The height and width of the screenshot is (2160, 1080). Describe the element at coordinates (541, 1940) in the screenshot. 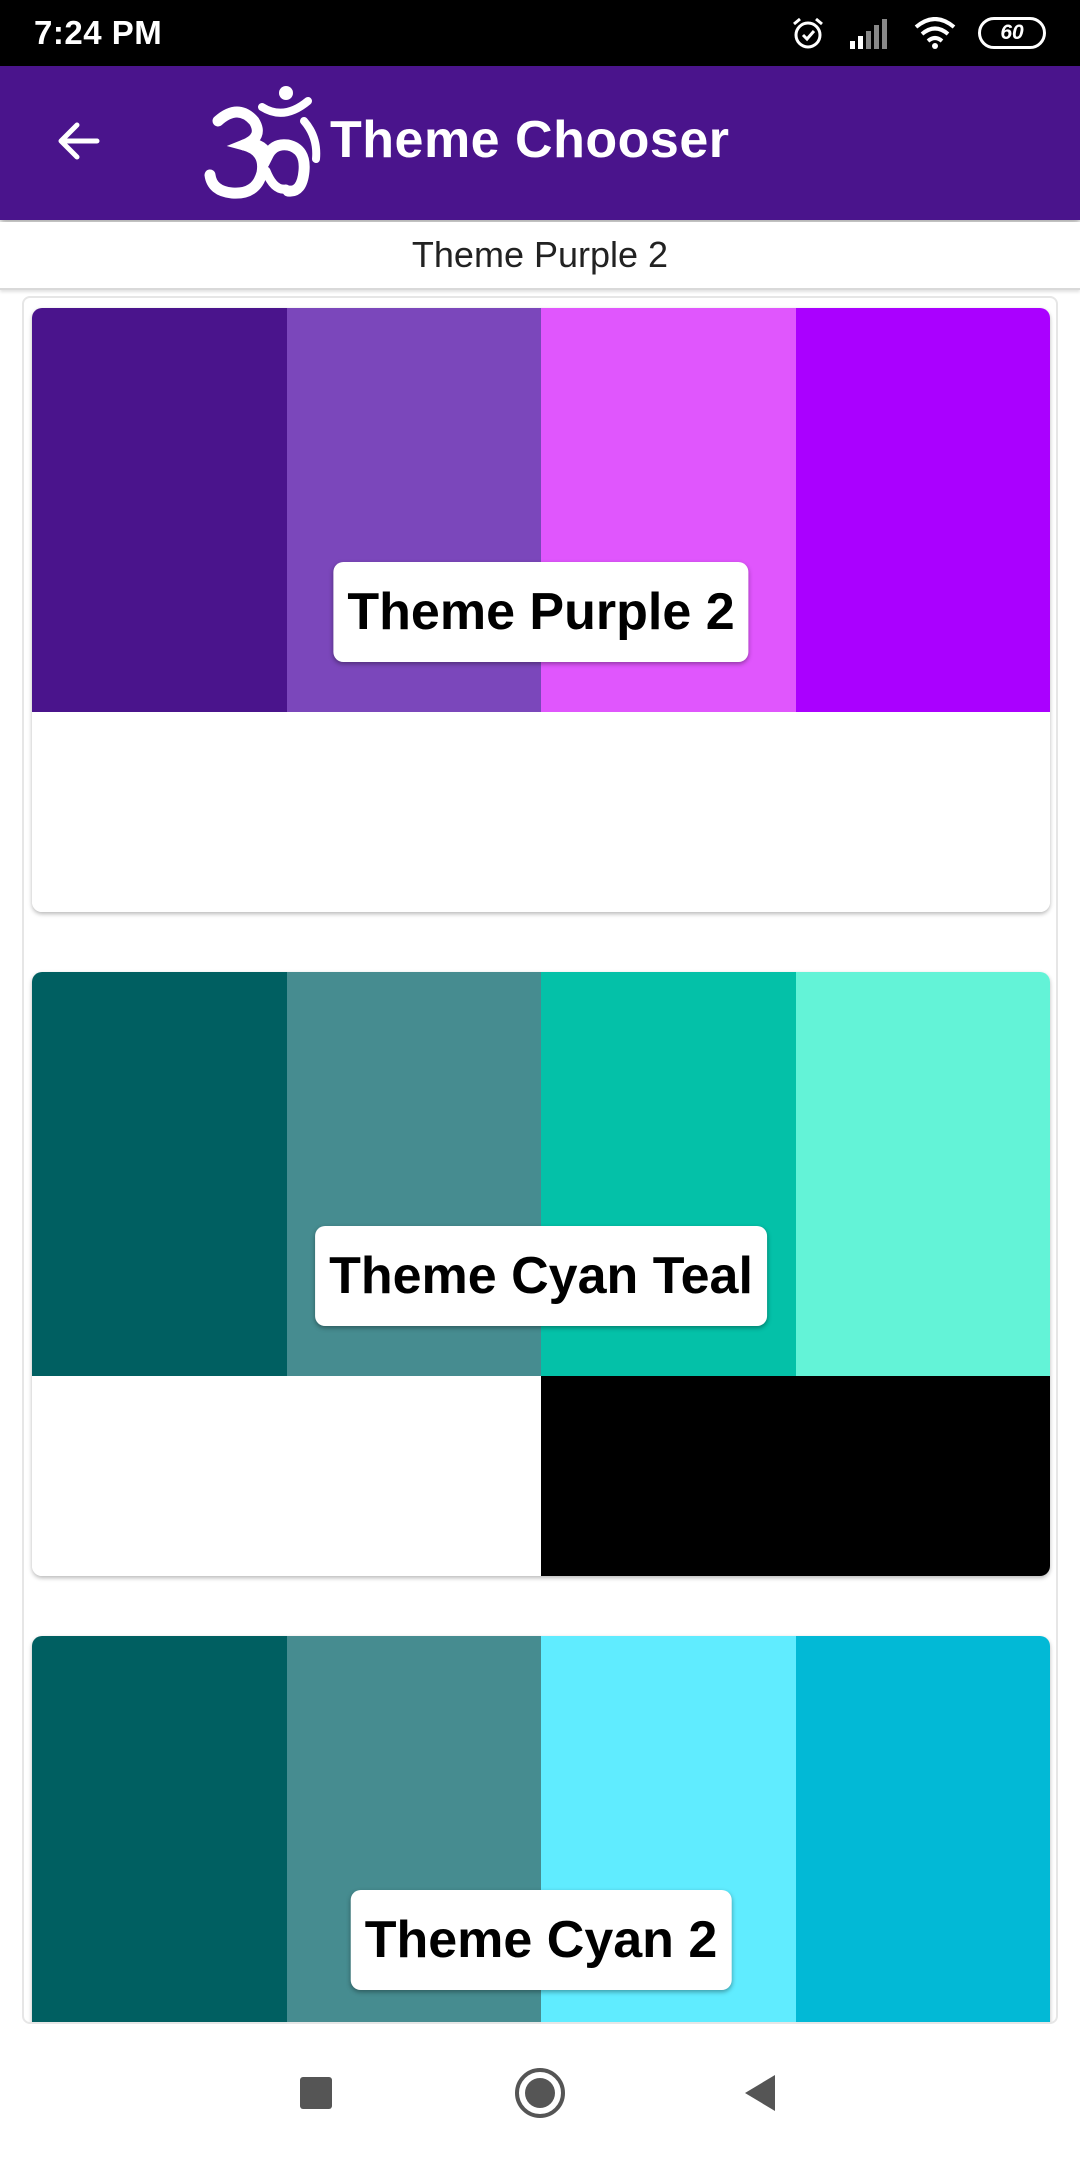

I see `theme-name: Theme Cyan 2` at that location.